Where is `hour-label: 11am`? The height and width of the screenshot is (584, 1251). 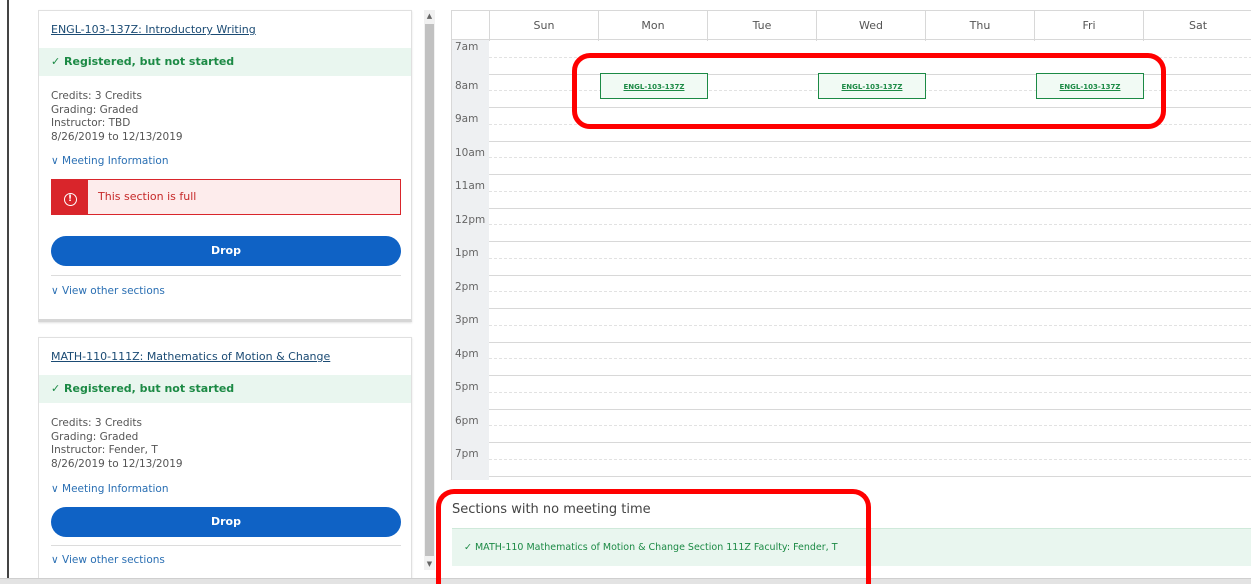
hour-label: 11am is located at coordinates (470, 186).